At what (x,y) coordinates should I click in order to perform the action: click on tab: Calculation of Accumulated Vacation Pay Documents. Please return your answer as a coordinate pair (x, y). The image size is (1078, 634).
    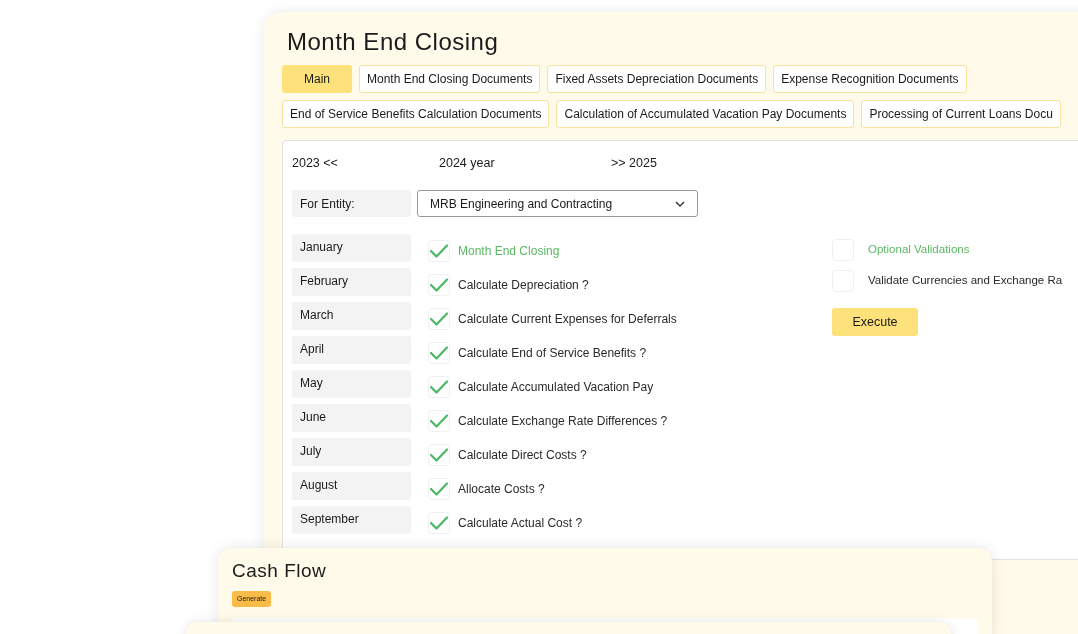
    Looking at the image, I should click on (705, 114).